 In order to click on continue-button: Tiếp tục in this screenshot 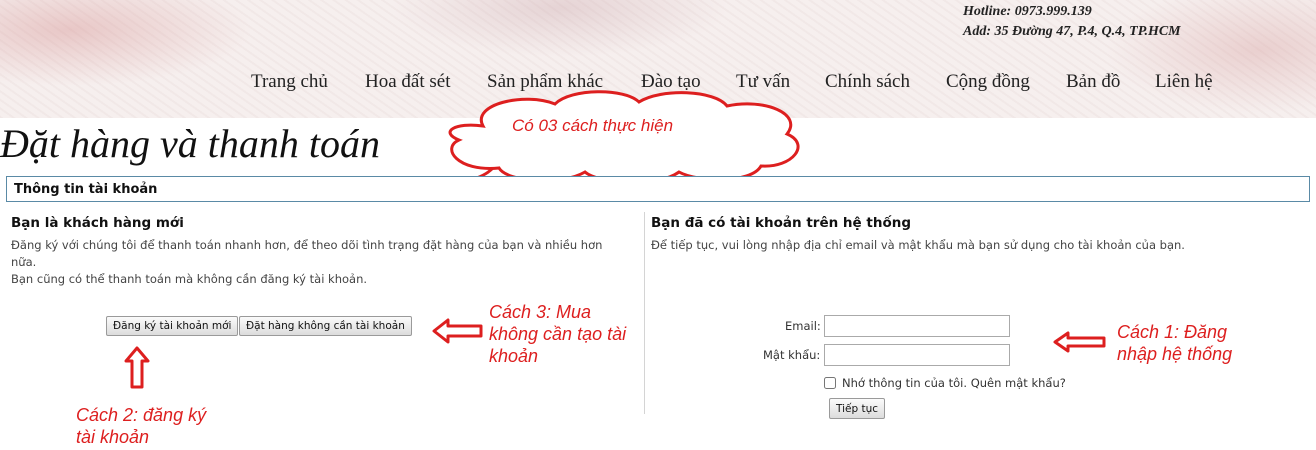, I will do `click(857, 408)`.